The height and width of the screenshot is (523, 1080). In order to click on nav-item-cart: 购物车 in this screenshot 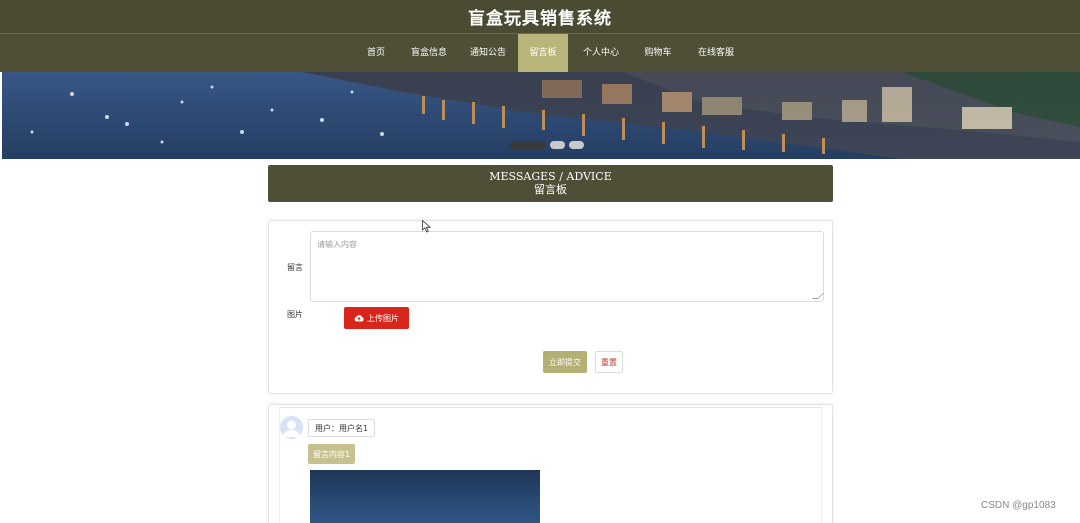, I will do `click(658, 53)`.